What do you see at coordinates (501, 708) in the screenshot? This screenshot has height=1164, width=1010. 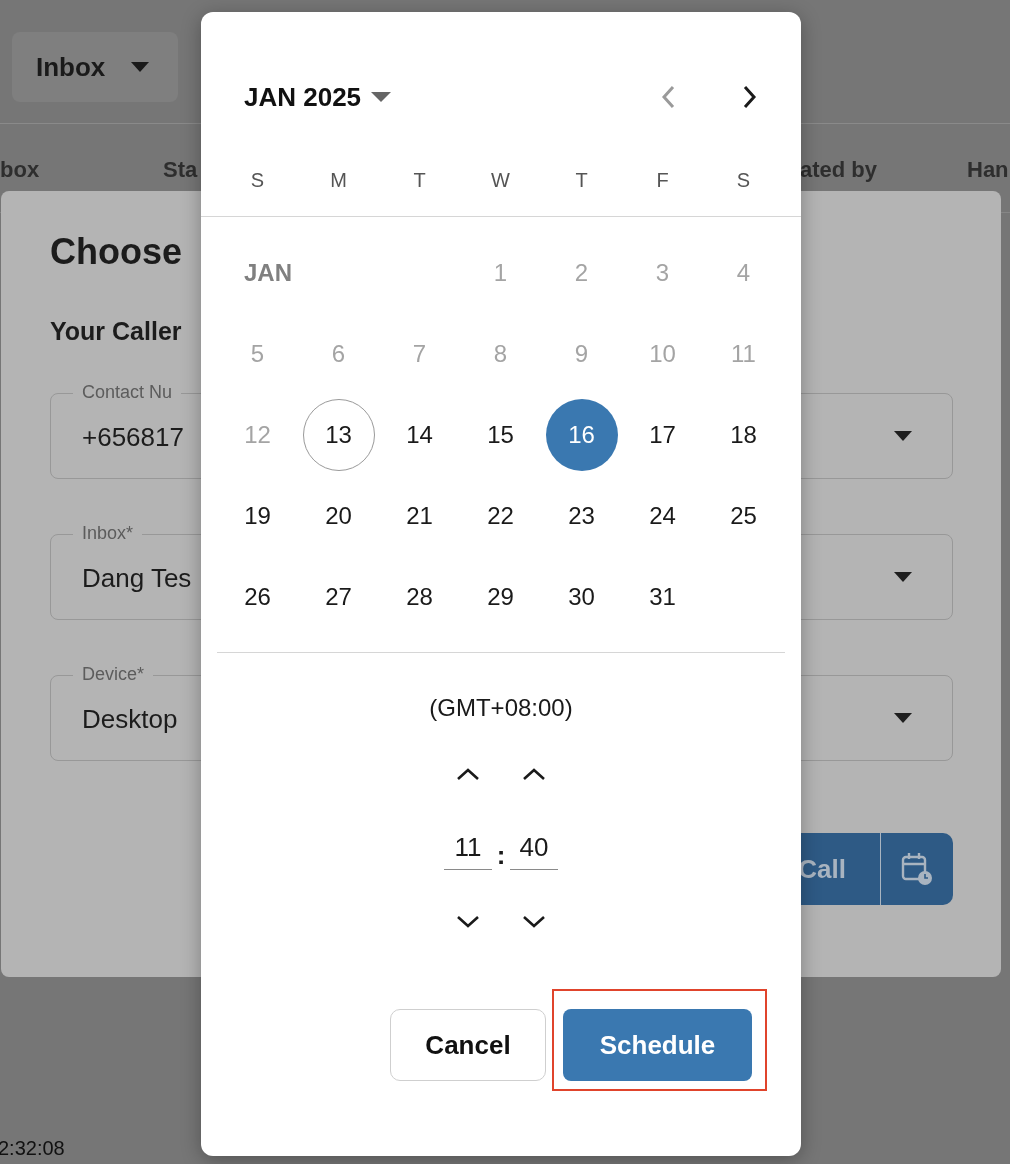 I see `timezone-label: (GMT+08:00)` at bounding box center [501, 708].